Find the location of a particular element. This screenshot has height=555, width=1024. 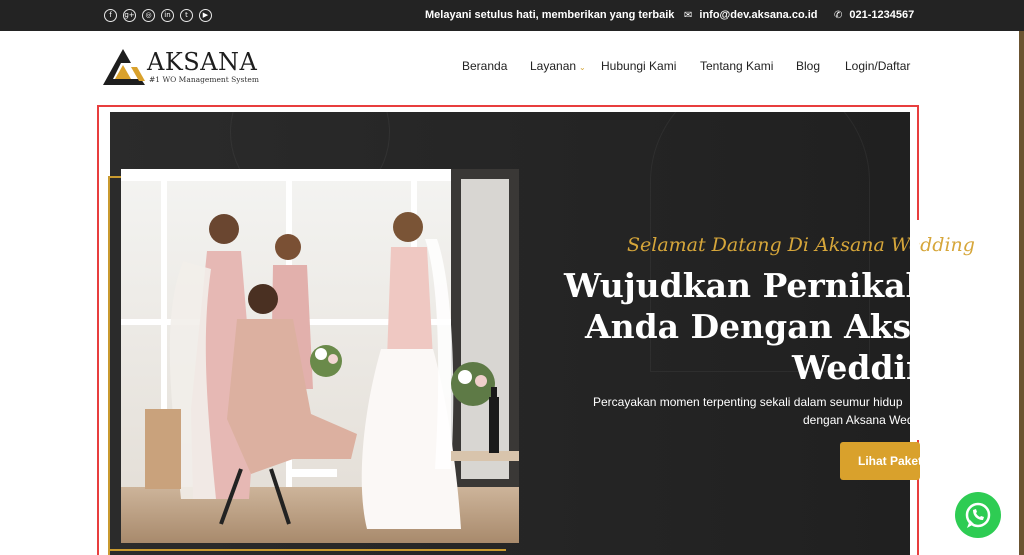

phone-icon: ✆ is located at coordinates (838, 15).